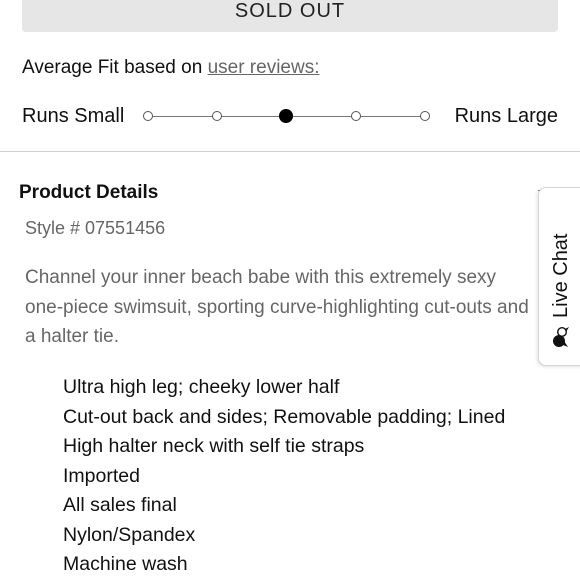 Image resolution: width=580 pixels, height=580 pixels. Describe the element at coordinates (120, 505) in the screenshot. I see `list-item: All sales final` at that location.